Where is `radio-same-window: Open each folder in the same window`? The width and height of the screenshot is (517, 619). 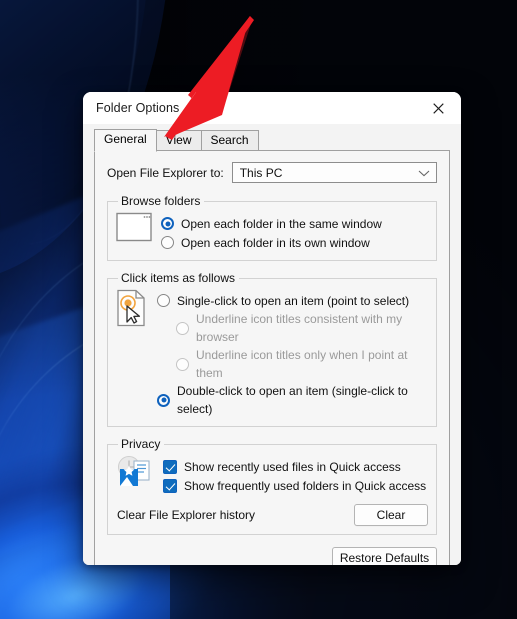
radio-same-window: Open each folder in the same window is located at coordinates (294, 223).